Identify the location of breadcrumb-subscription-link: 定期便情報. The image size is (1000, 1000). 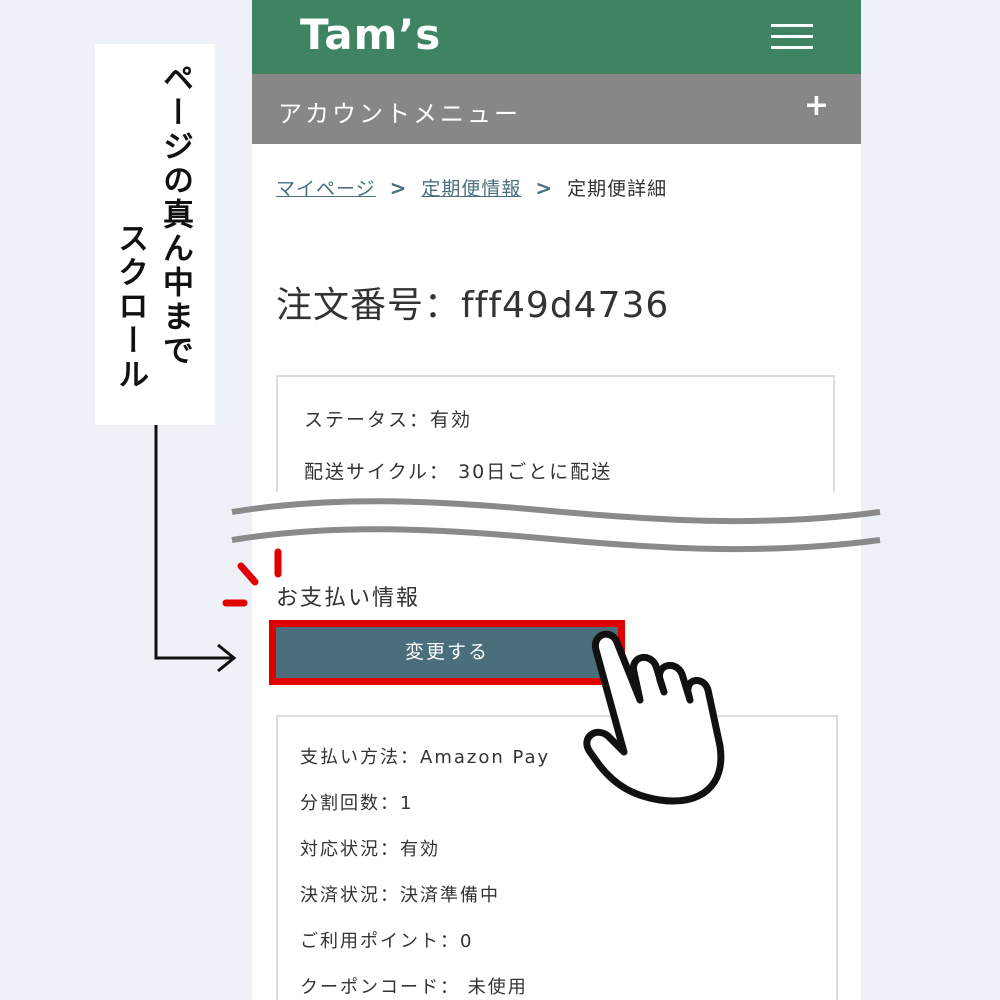
(471, 189).